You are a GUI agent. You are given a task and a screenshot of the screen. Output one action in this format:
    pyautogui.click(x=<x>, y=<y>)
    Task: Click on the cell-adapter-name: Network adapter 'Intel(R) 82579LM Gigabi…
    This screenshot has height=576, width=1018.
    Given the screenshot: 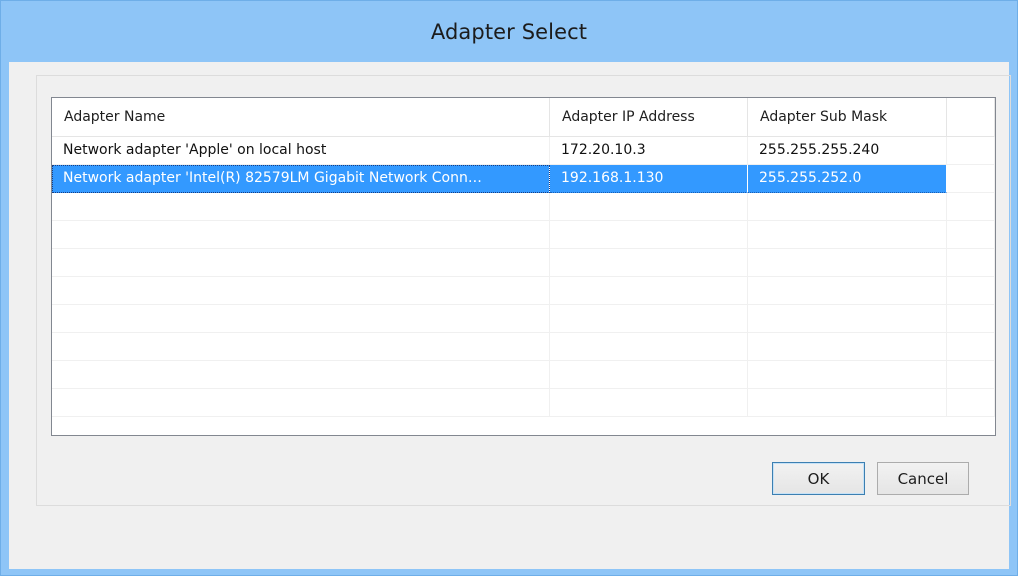 What is the action you would take?
    pyautogui.click(x=301, y=179)
    